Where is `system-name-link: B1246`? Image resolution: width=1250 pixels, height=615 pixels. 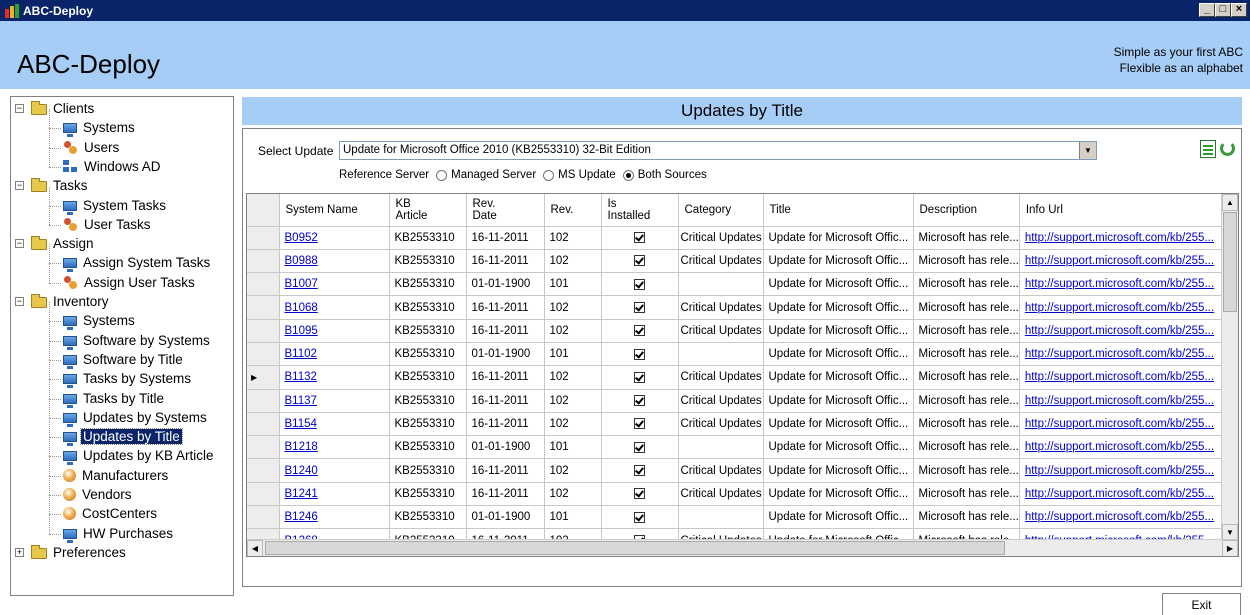
system-name-link: B1246 is located at coordinates (301, 517).